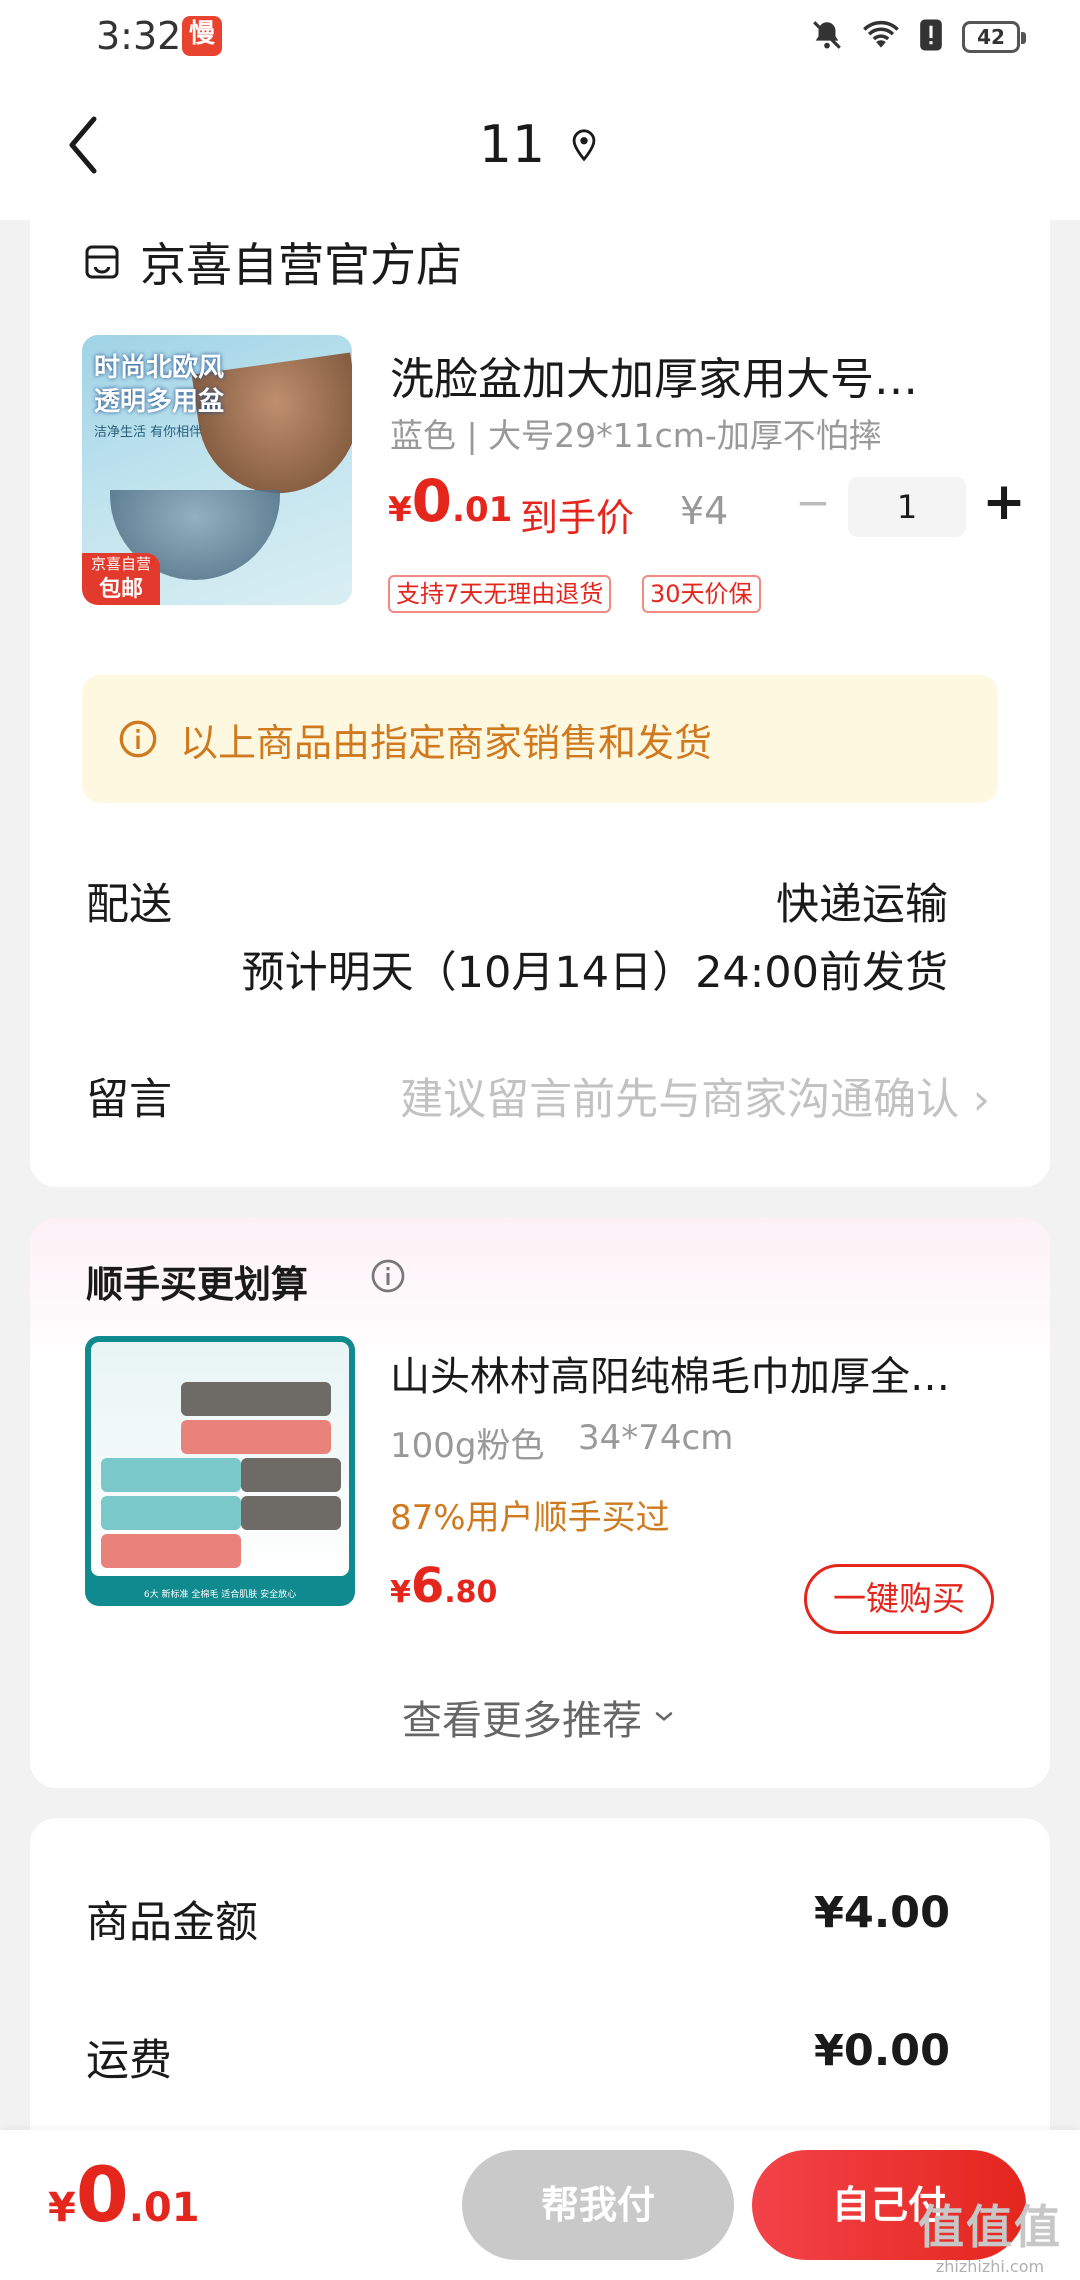 The height and width of the screenshot is (2280, 1080). I want to click on view-more-label: 查看更多推荐, so click(522, 1721).